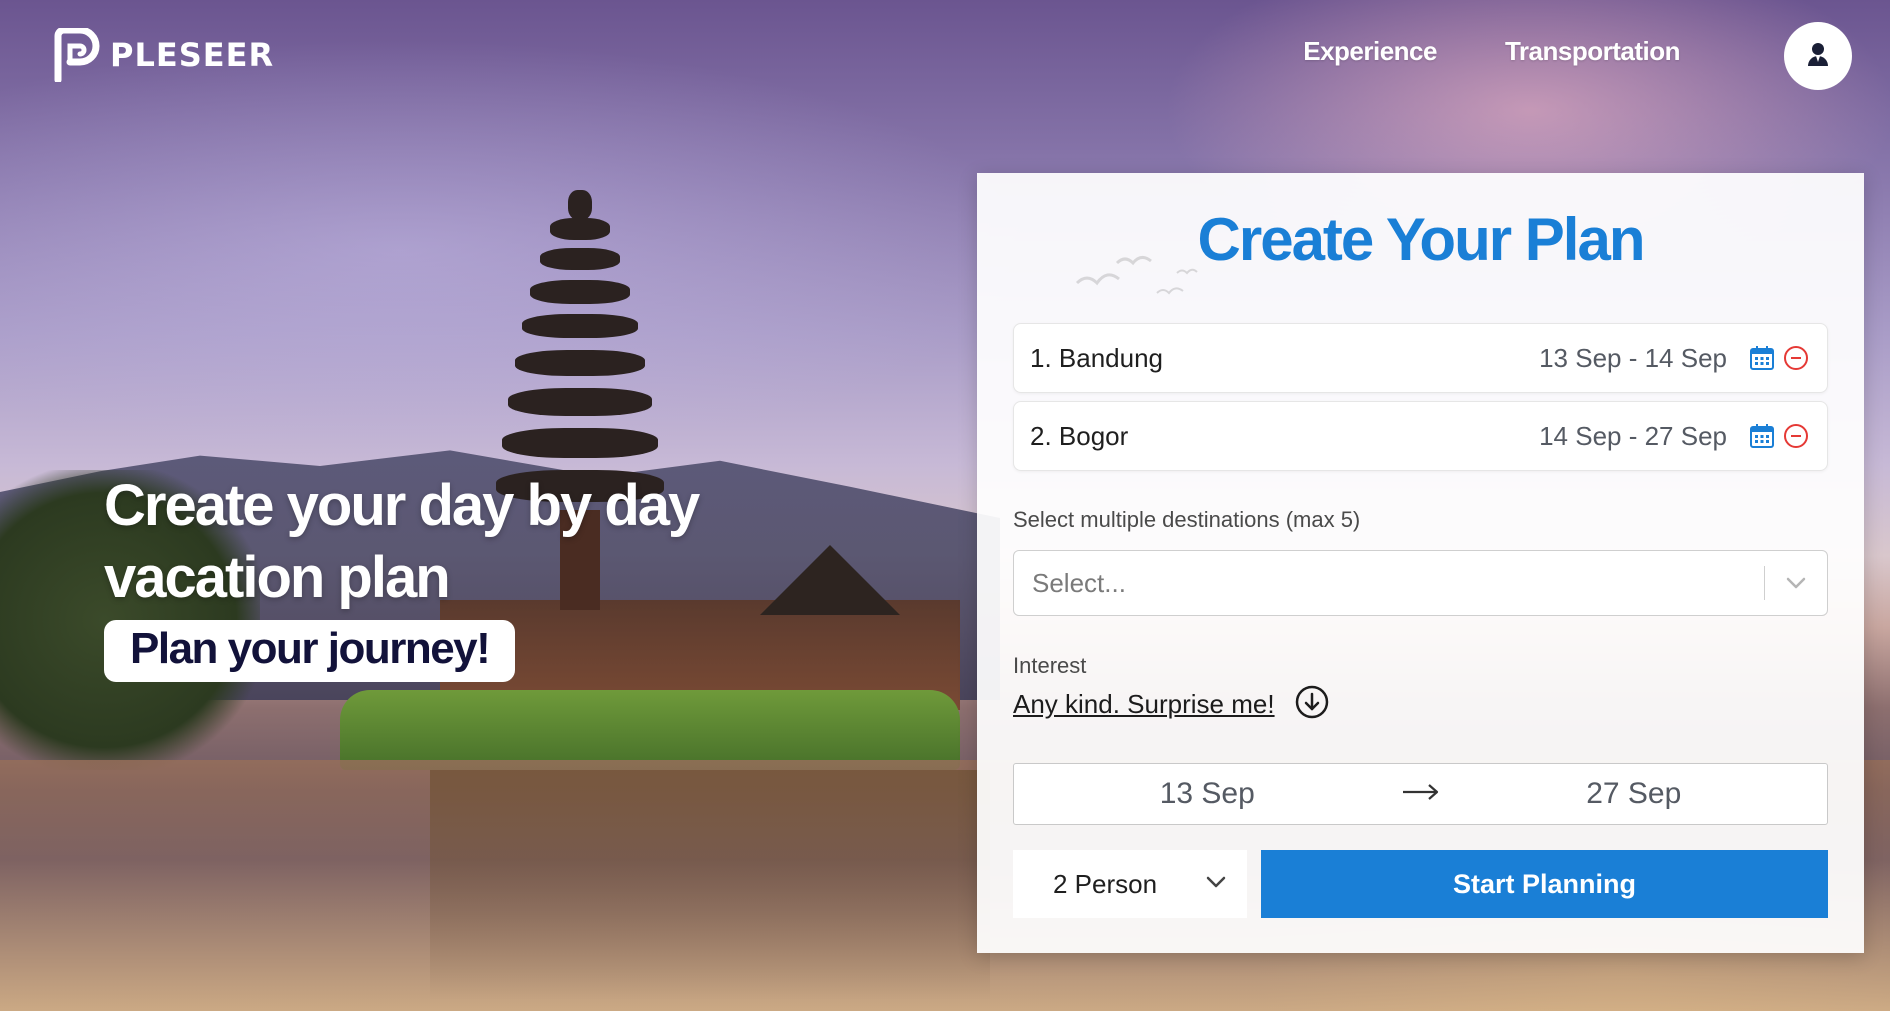 This screenshot has height=1011, width=1890. What do you see at coordinates (1079, 435) in the screenshot?
I see `destination-name: 2. Bogor` at bounding box center [1079, 435].